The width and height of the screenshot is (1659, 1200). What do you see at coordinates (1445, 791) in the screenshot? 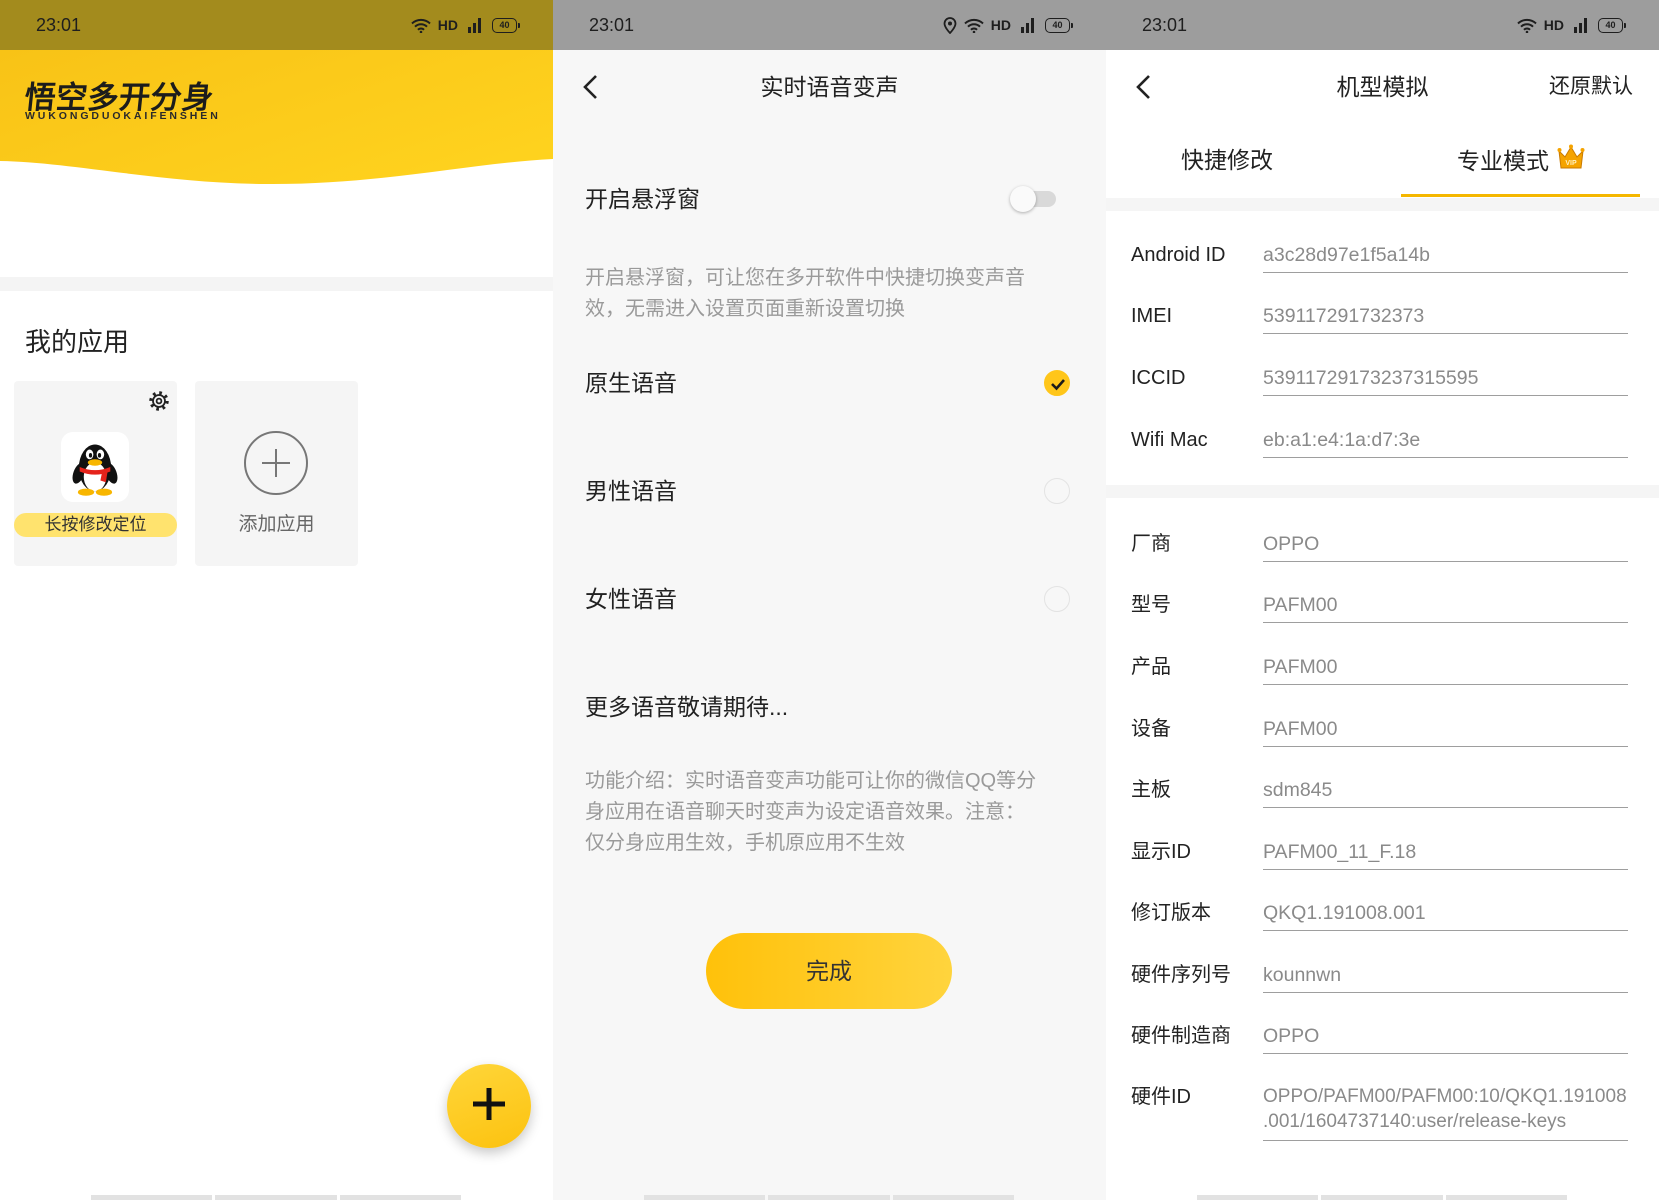
I see `board-input: sdm845` at bounding box center [1445, 791].